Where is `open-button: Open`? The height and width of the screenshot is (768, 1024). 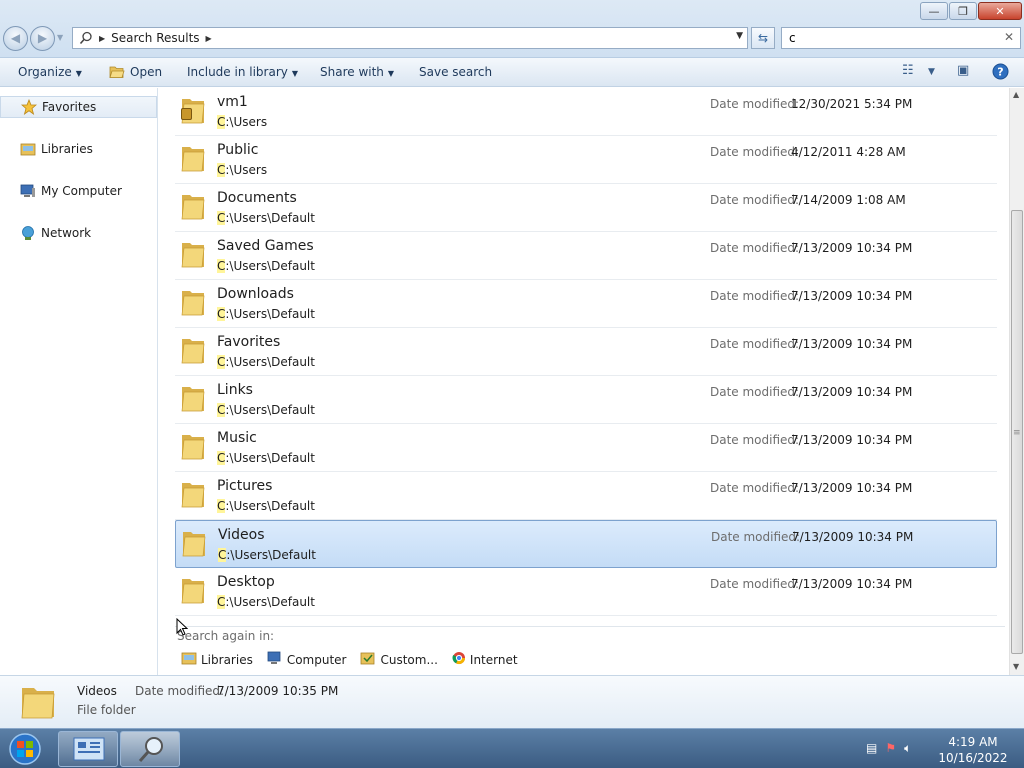
open-button: Open is located at coordinates (135, 72).